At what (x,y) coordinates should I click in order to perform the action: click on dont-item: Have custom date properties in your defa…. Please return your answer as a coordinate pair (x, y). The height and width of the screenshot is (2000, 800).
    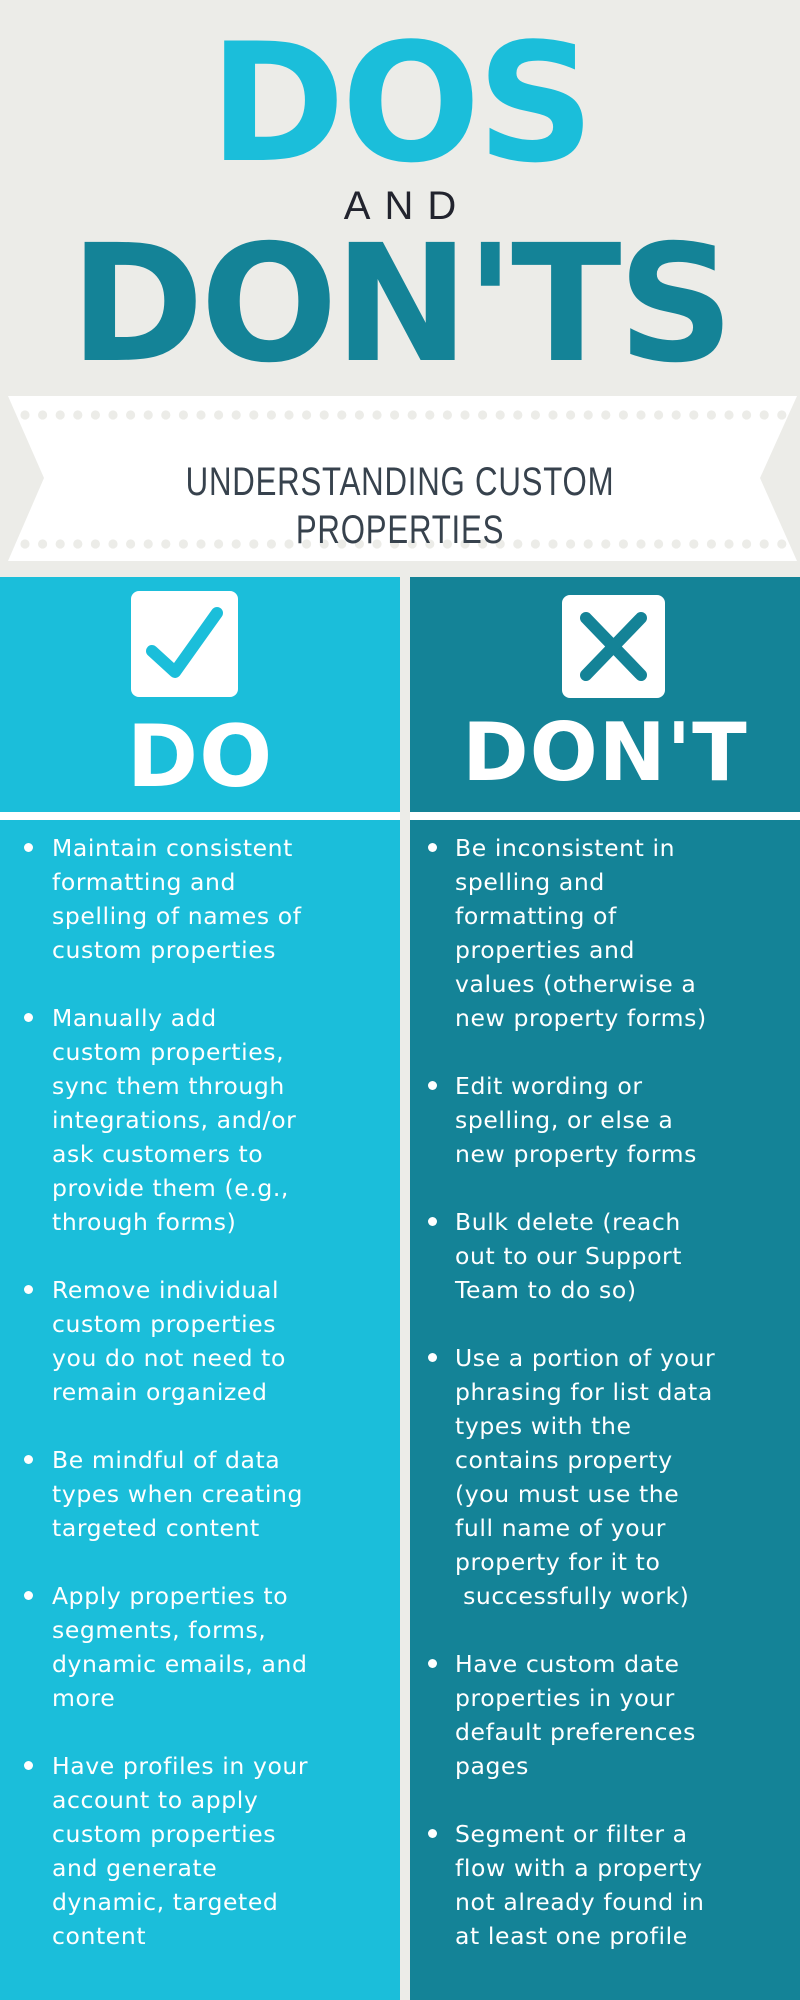
    Looking at the image, I should click on (605, 1715).